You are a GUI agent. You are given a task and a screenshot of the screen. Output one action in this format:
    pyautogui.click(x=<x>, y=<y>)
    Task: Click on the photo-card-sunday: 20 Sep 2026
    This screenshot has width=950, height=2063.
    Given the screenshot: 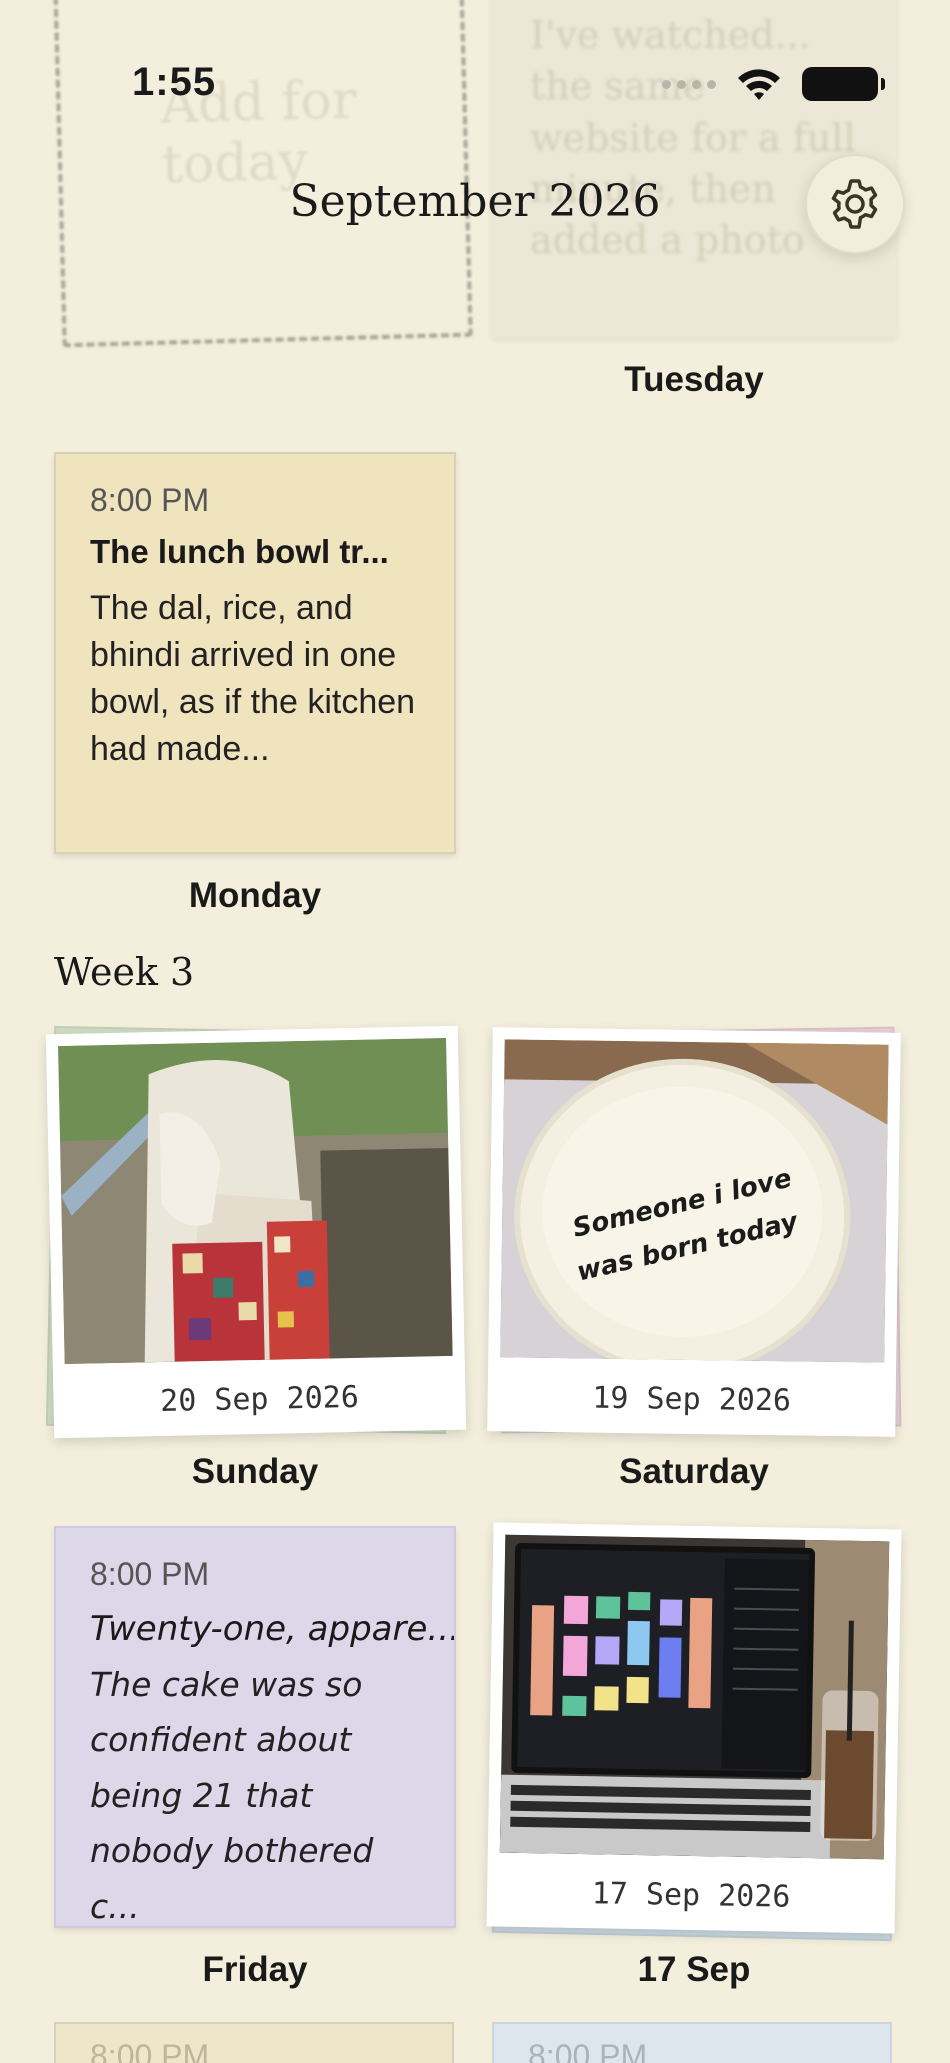 What is the action you would take?
    pyautogui.click(x=256, y=1232)
    